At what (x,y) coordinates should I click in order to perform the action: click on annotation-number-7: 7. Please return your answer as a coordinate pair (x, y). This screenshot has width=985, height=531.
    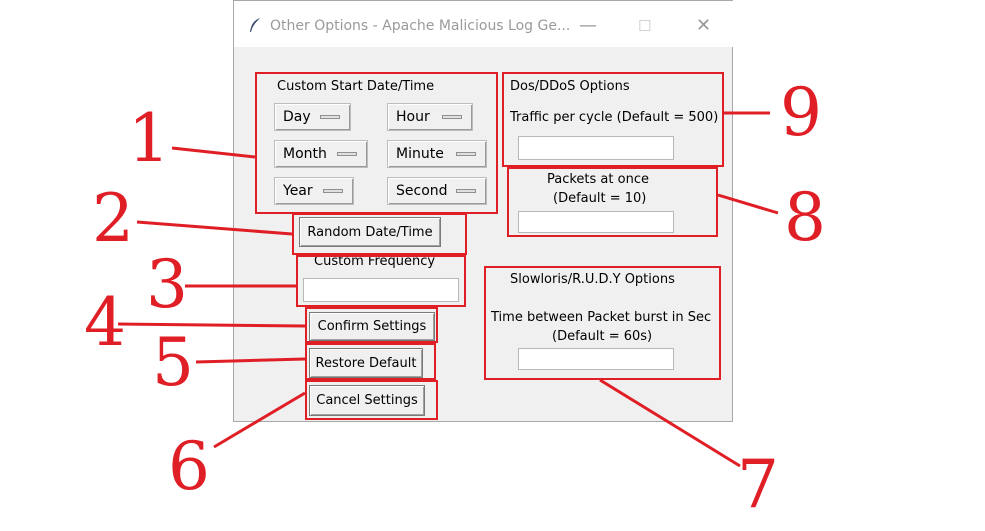
    Looking at the image, I should click on (758, 484).